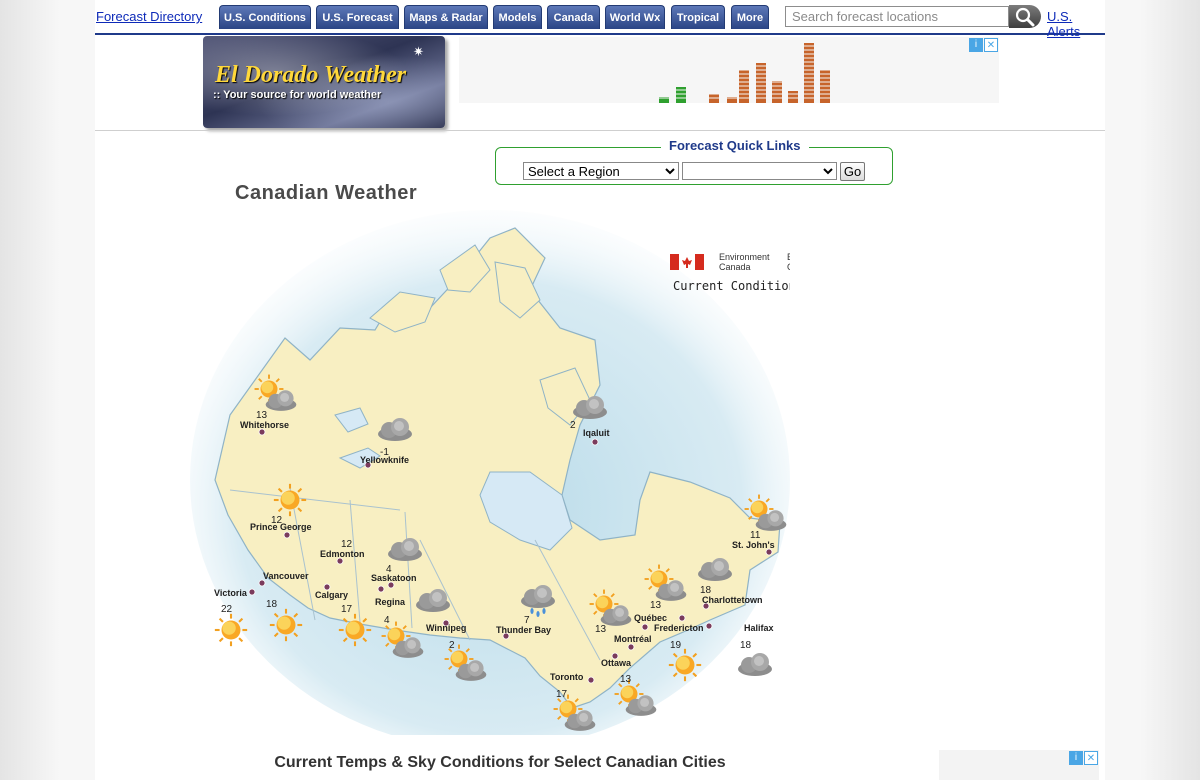  Describe the element at coordinates (394, 578) in the screenshot. I see `city-label: Saskatoon` at that location.